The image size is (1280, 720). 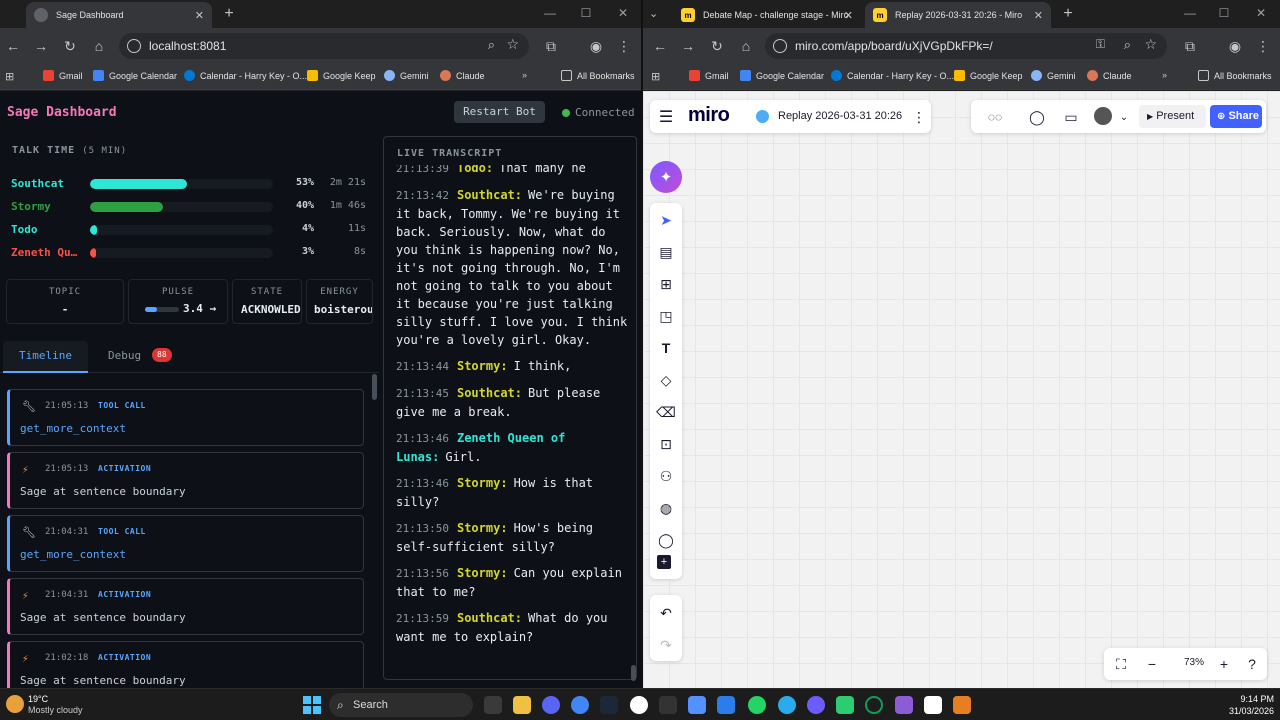 What do you see at coordinates (1124, 117) in the screenshot?
I see `chevron-down-icon: ⌄` at bounding box center [1124, 117].